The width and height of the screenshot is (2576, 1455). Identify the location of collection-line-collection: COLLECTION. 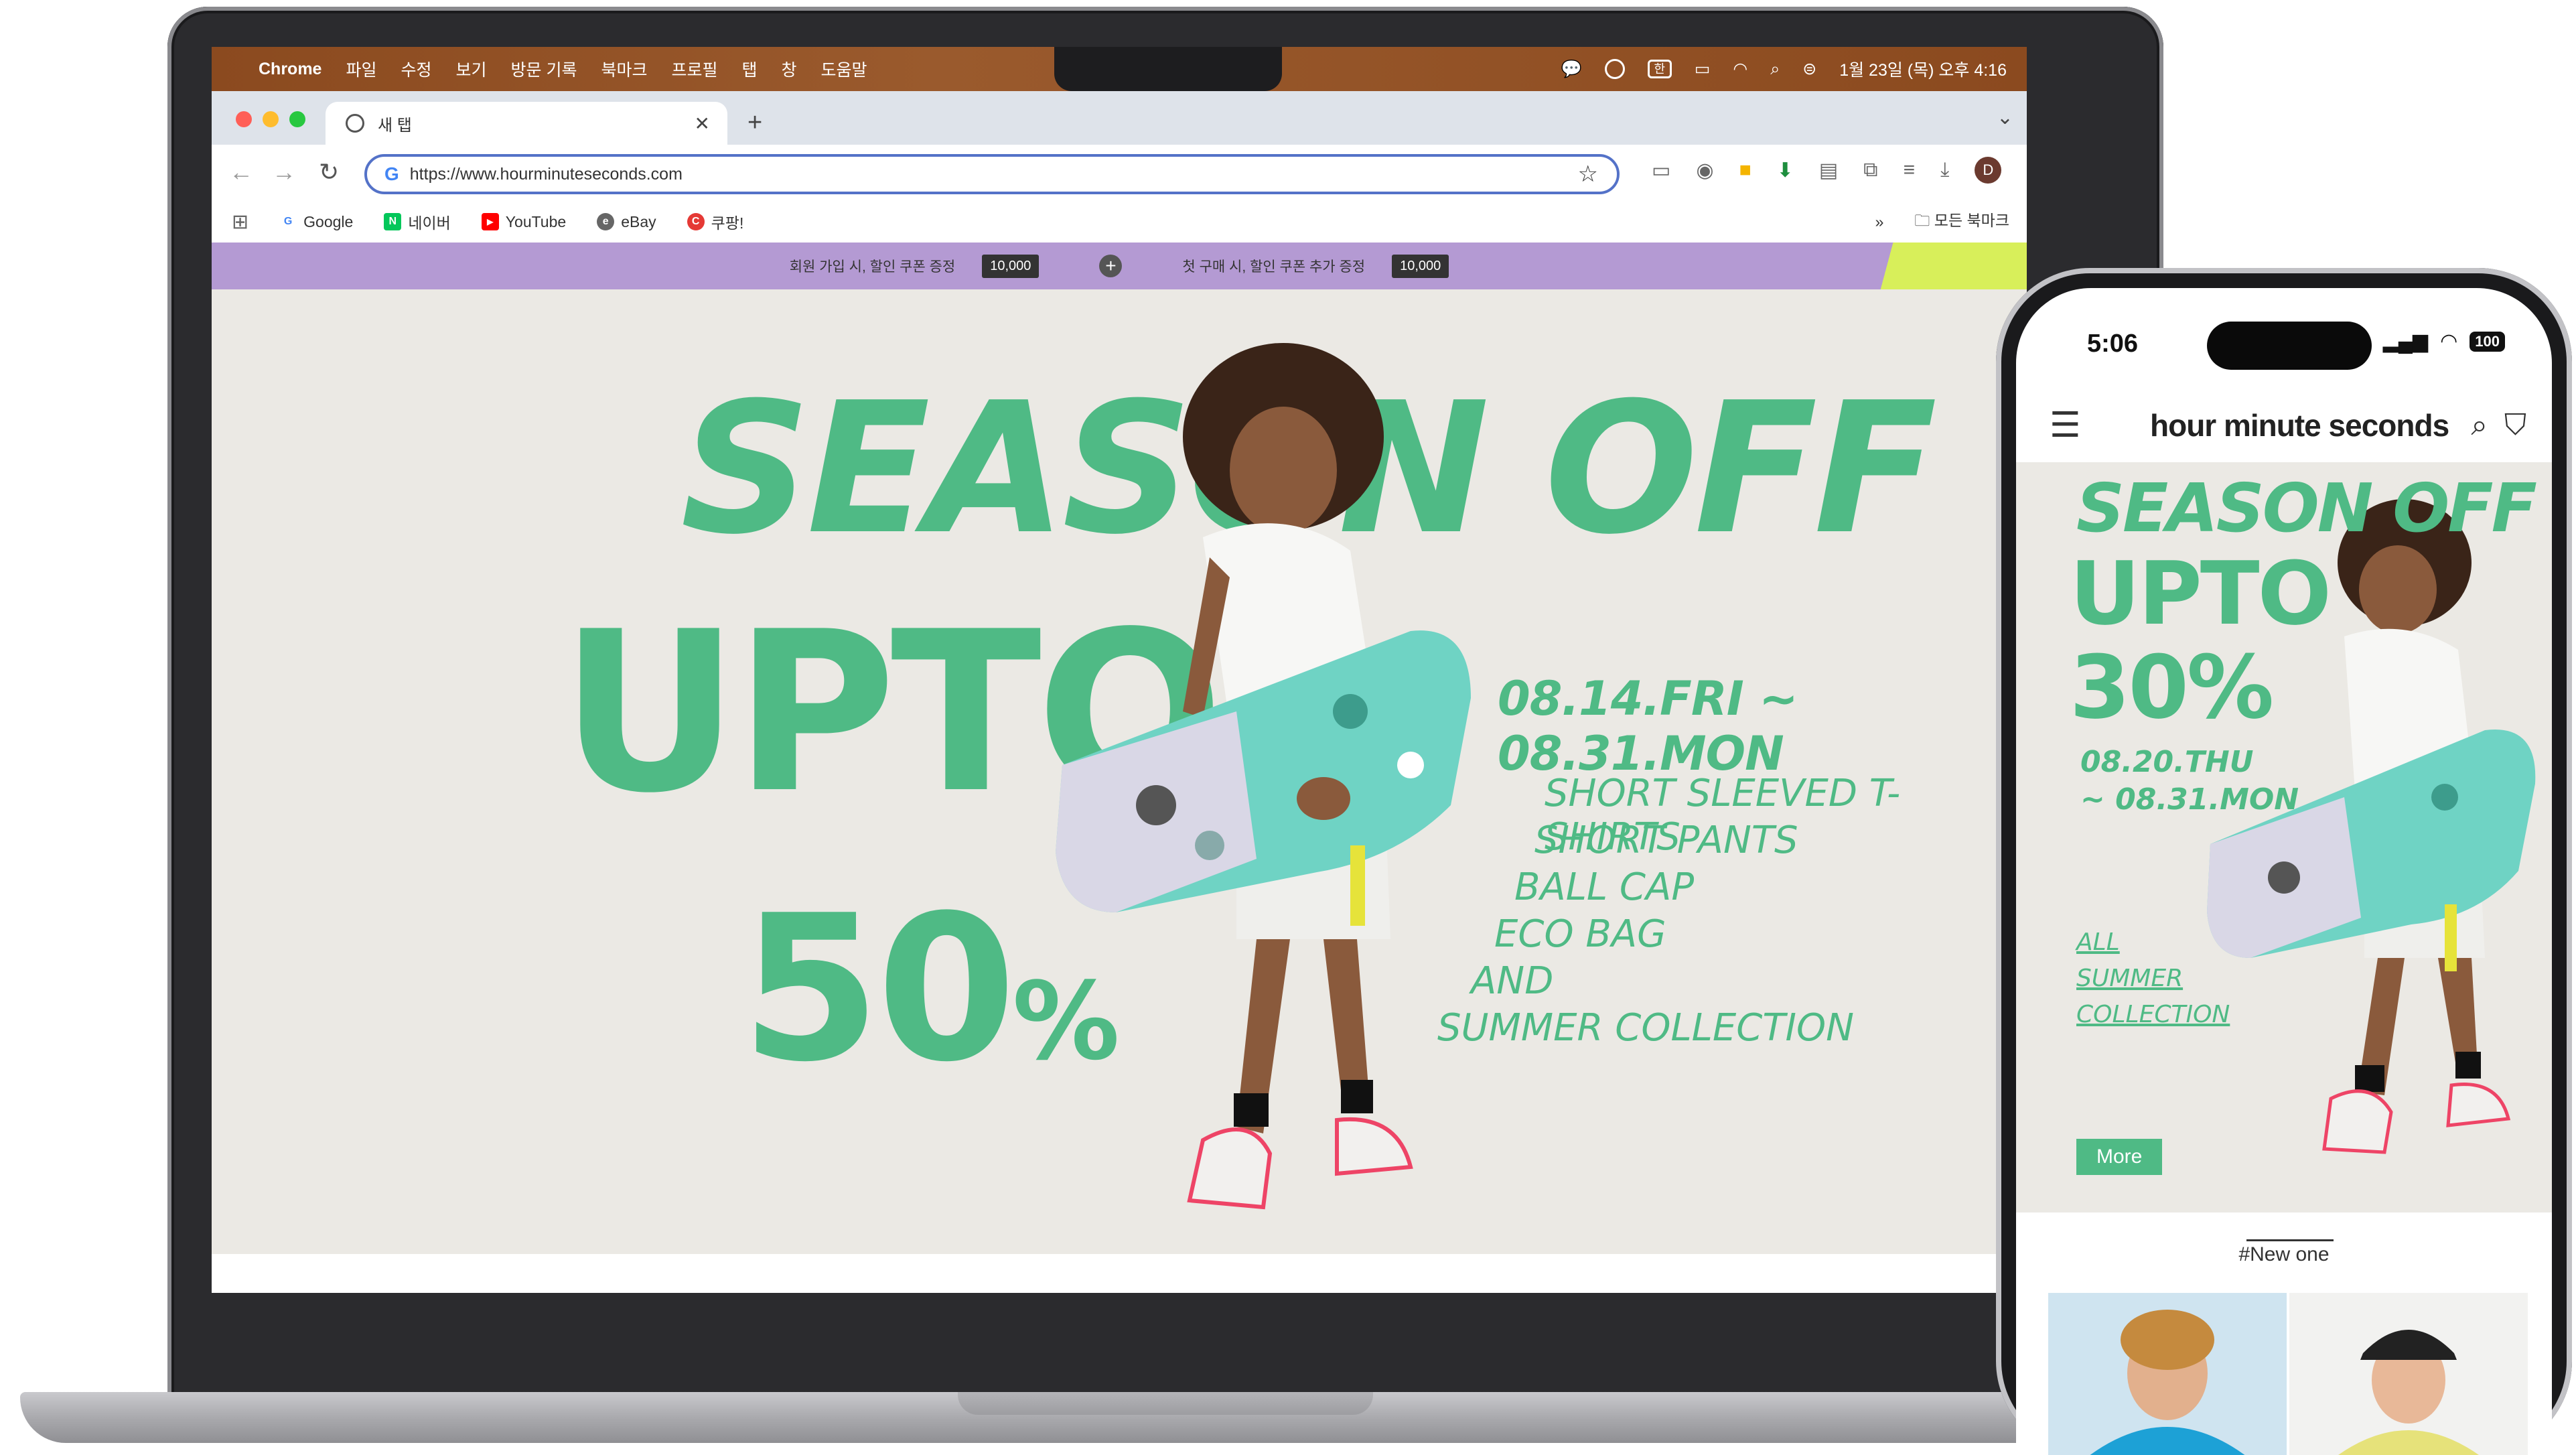
(2153, 1015).